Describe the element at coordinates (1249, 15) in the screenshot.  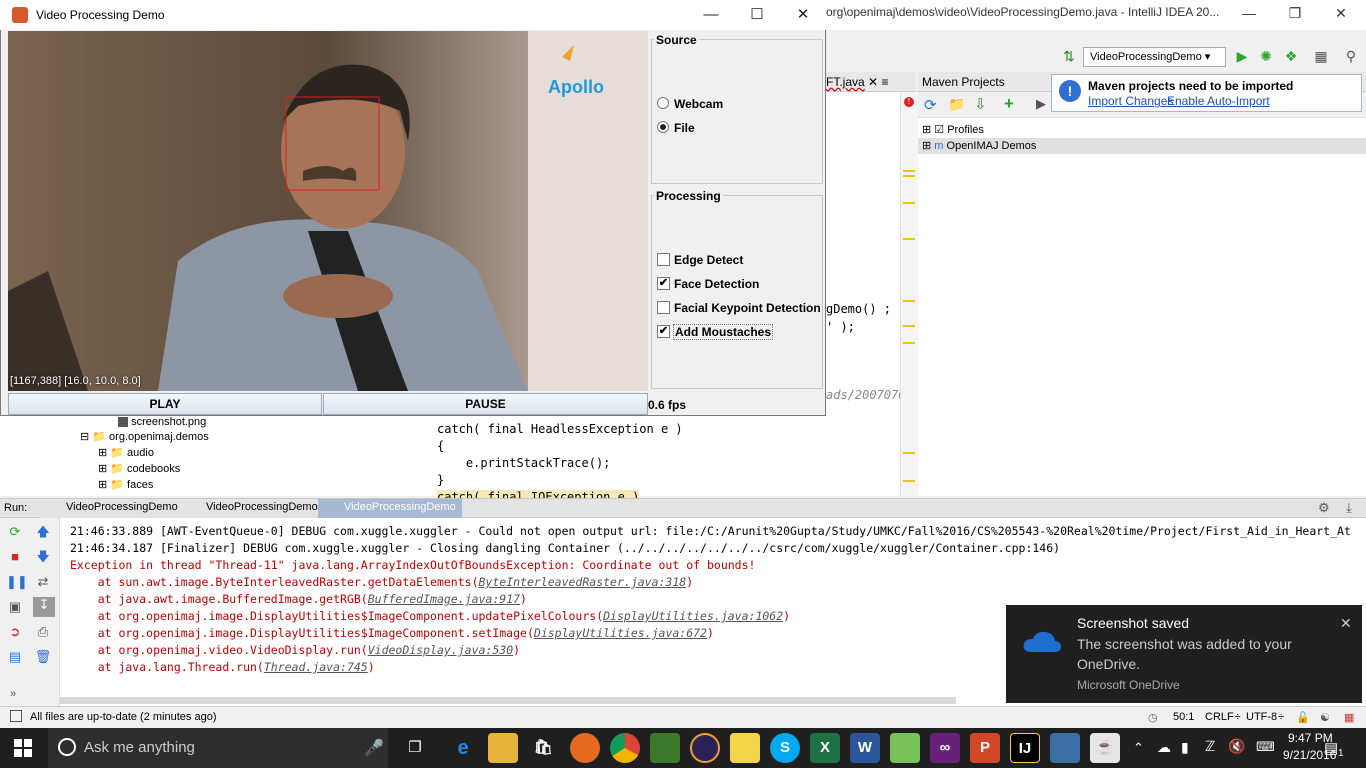
I see `ide-minimize-button: —` at that location.